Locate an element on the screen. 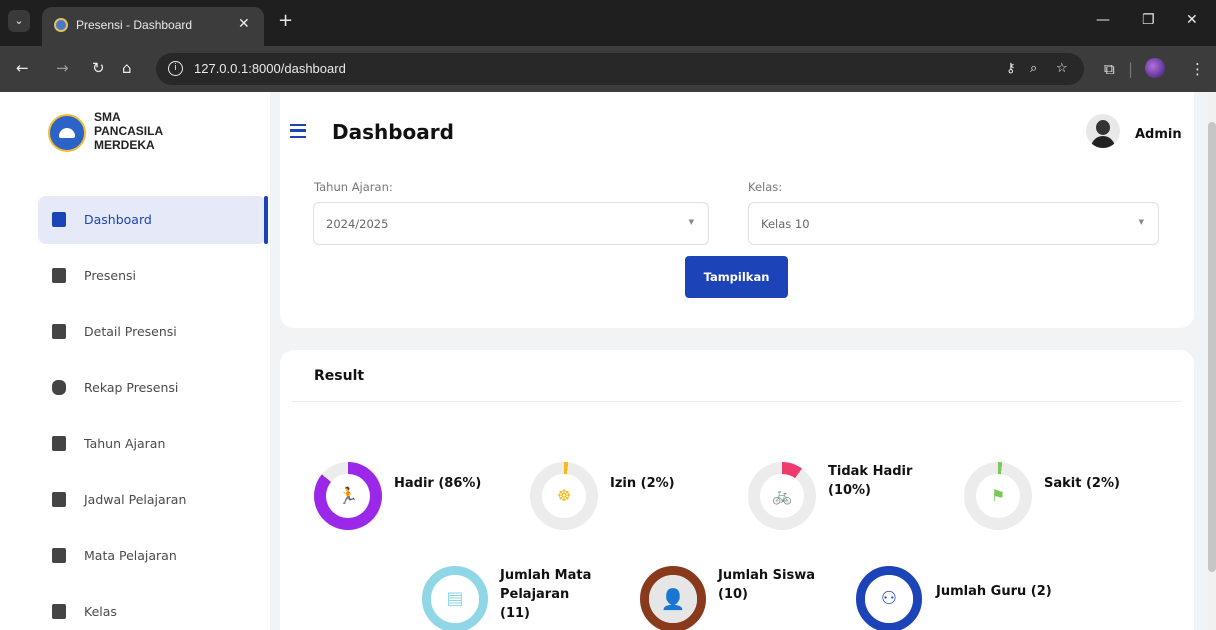  meditation-icon: ☸ is located at coordinates (564, 496).